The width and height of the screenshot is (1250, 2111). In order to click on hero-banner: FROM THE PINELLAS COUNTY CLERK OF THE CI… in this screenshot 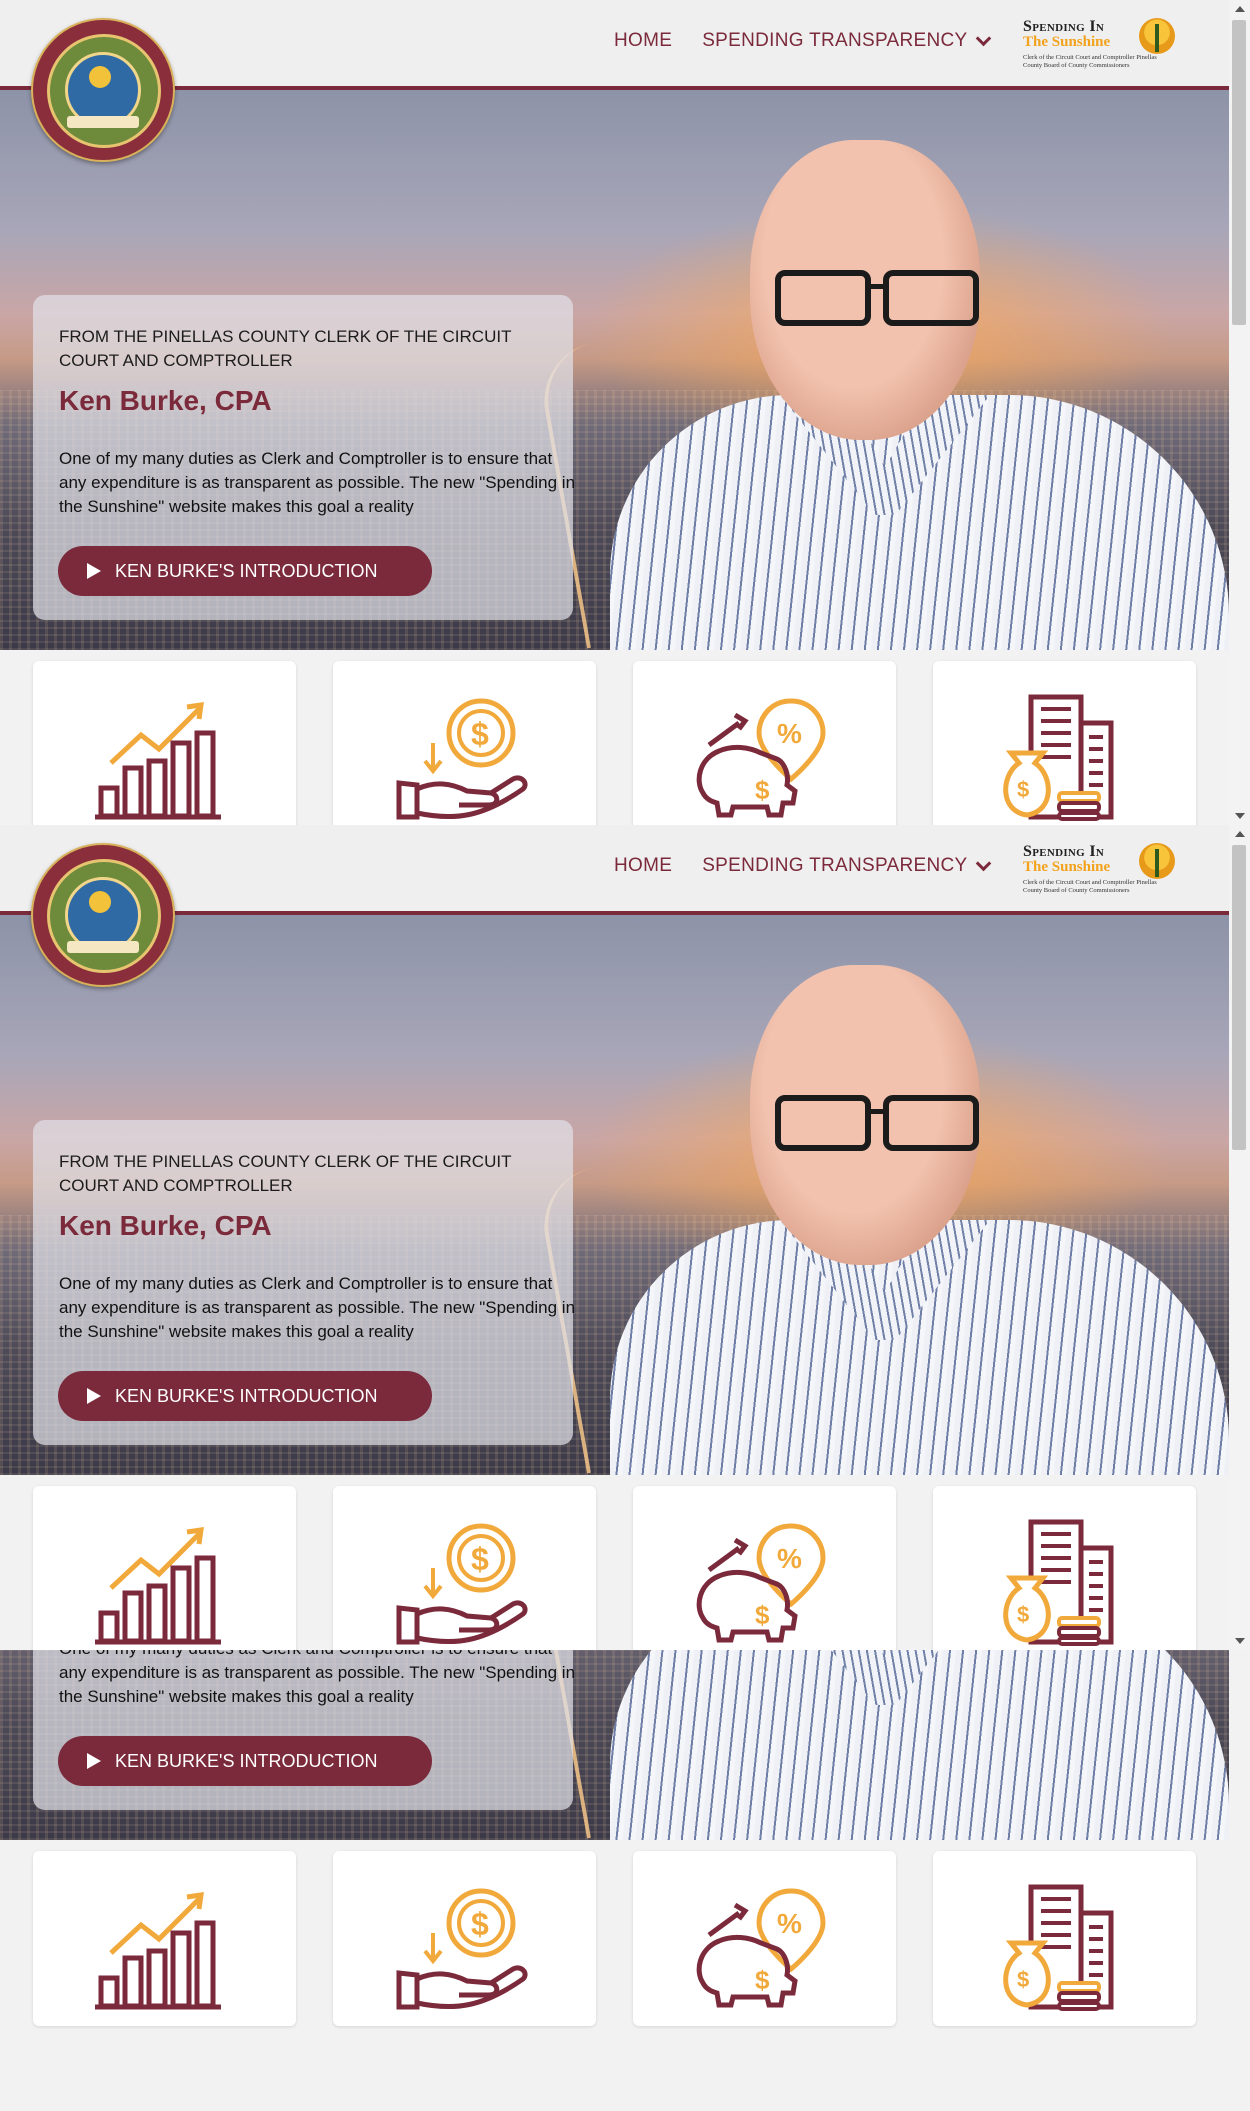, I will do `click(614, 1745)`.